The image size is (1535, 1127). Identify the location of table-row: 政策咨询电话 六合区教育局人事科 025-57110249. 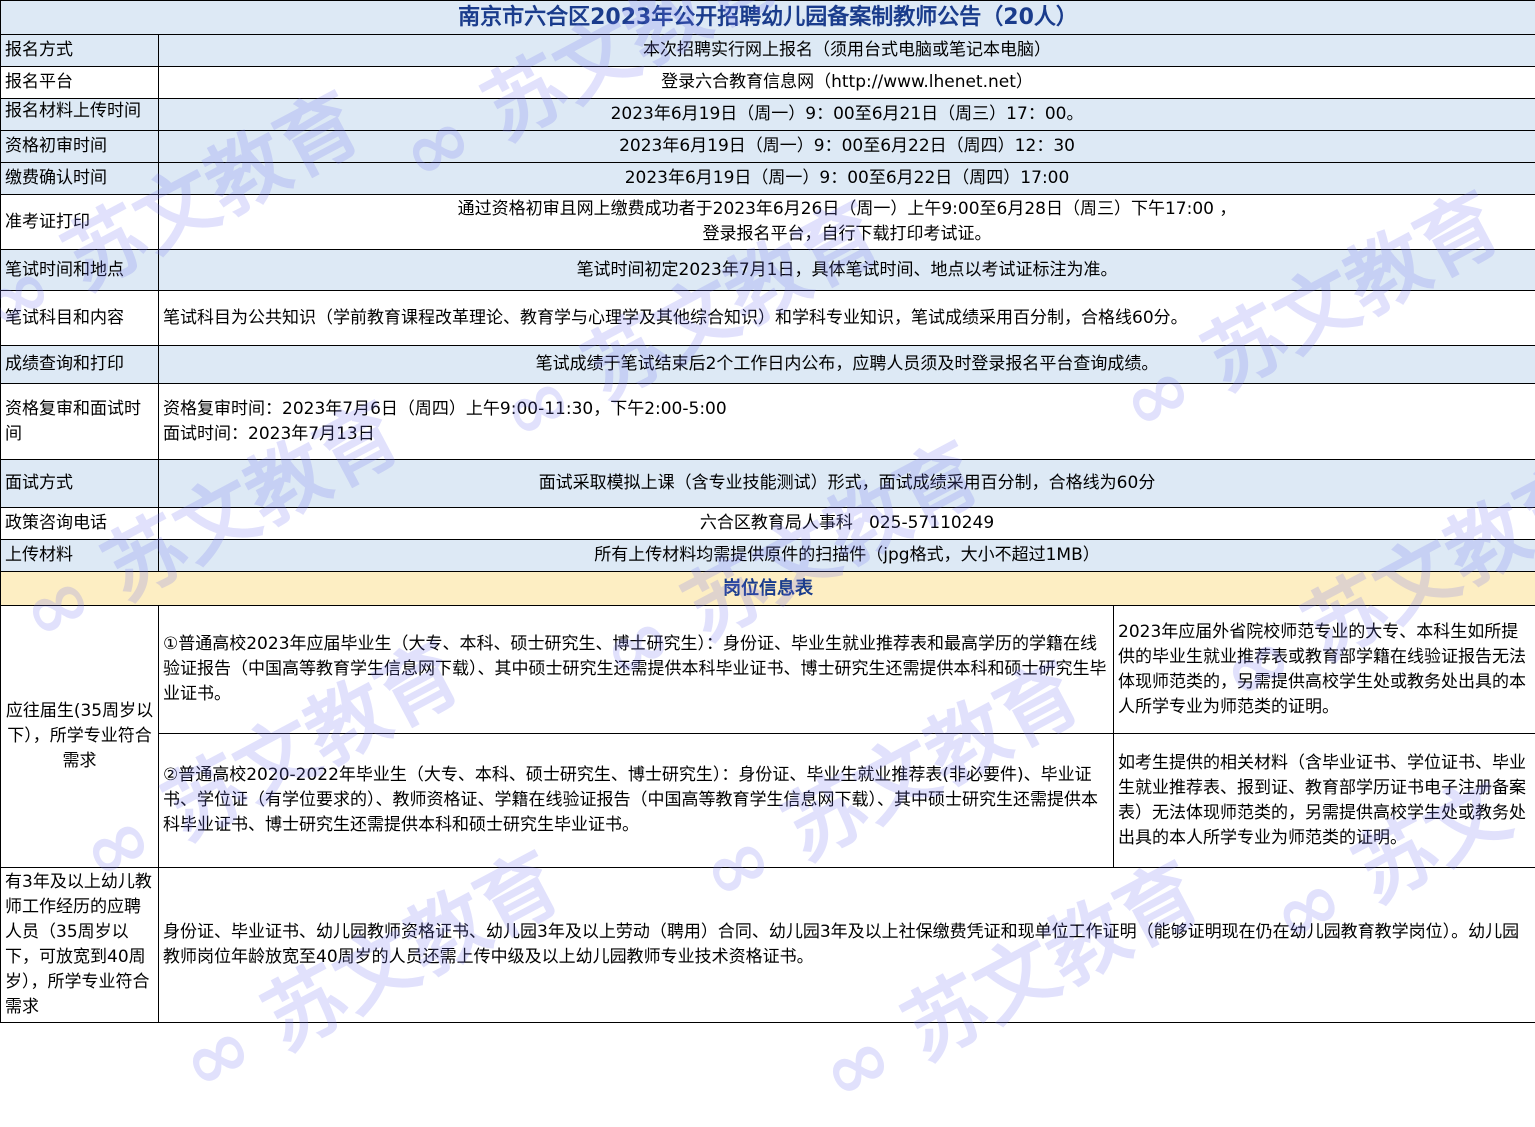
(768, 524).